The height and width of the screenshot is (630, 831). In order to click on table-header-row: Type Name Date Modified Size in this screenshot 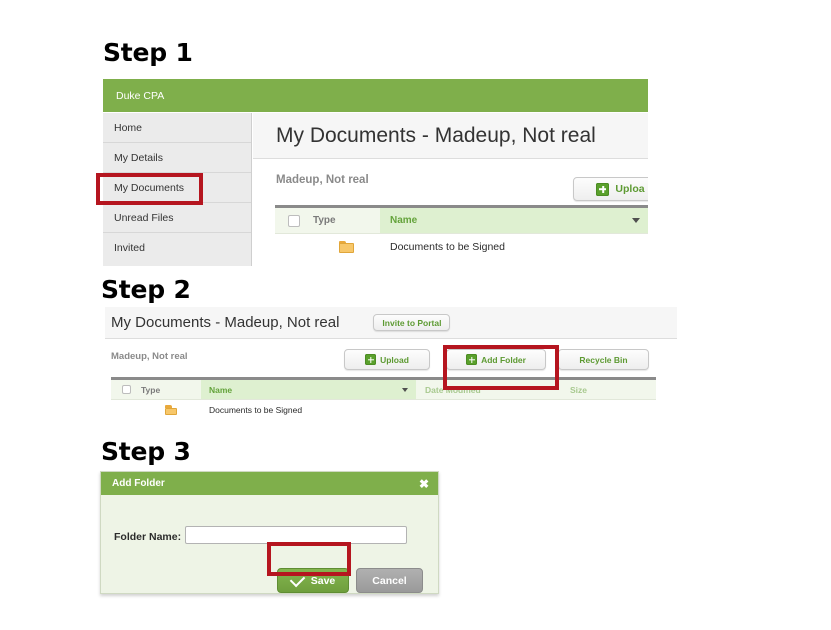, I will do `click(383, 390)`.